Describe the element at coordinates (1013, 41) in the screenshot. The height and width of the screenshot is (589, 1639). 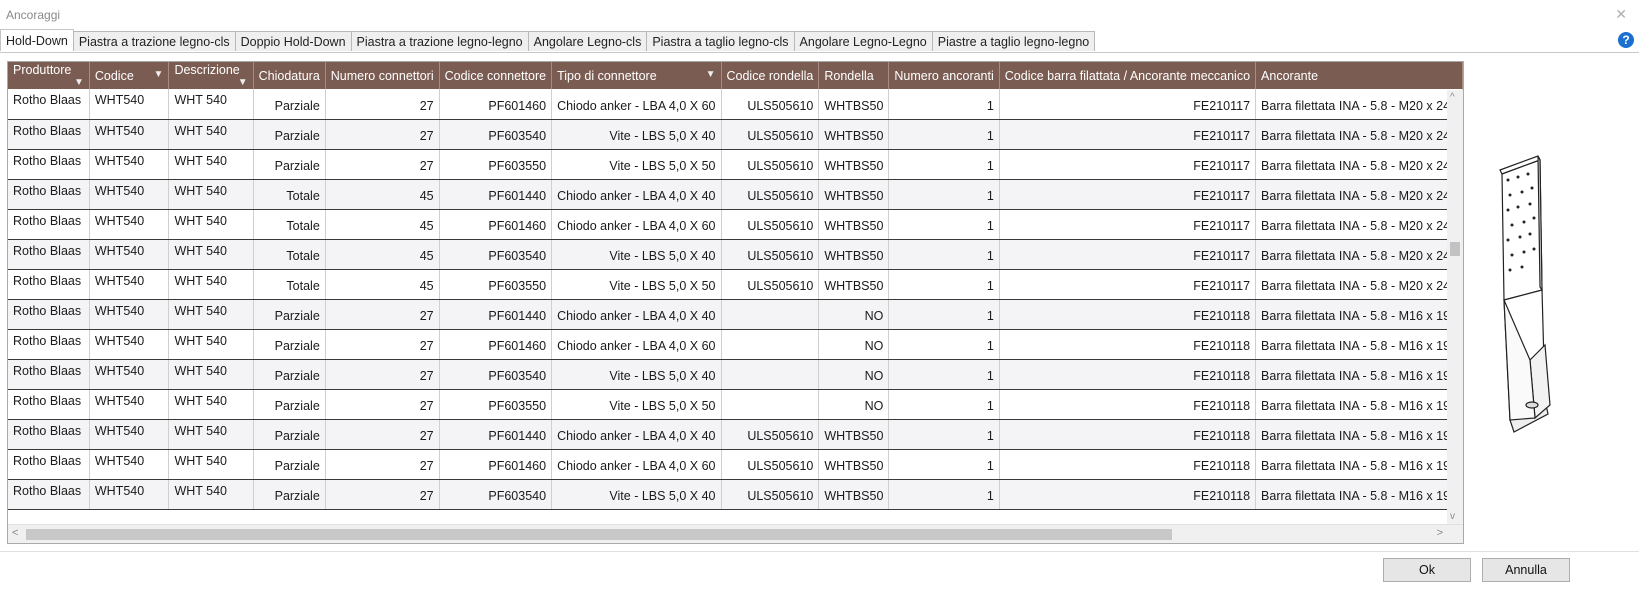
I see `tab-7: Piastre a taglio legno-legno` at that location.